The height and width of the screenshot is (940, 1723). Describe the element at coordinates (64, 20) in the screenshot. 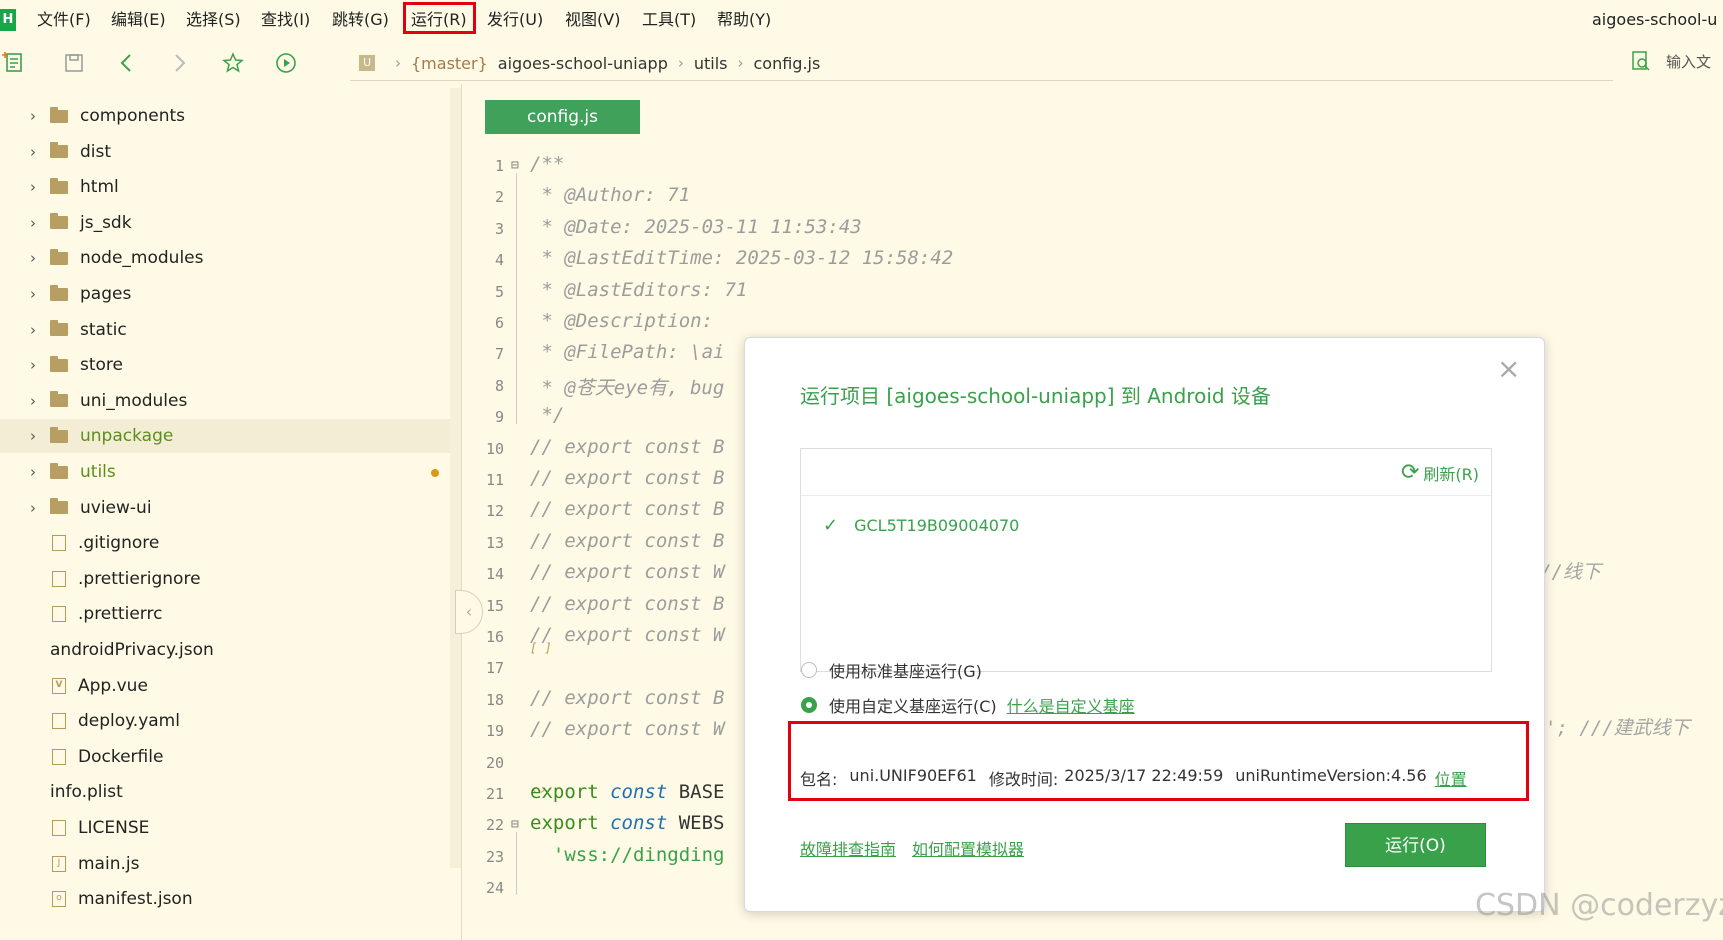

I see `menu-file: 文件(F)` at that location.